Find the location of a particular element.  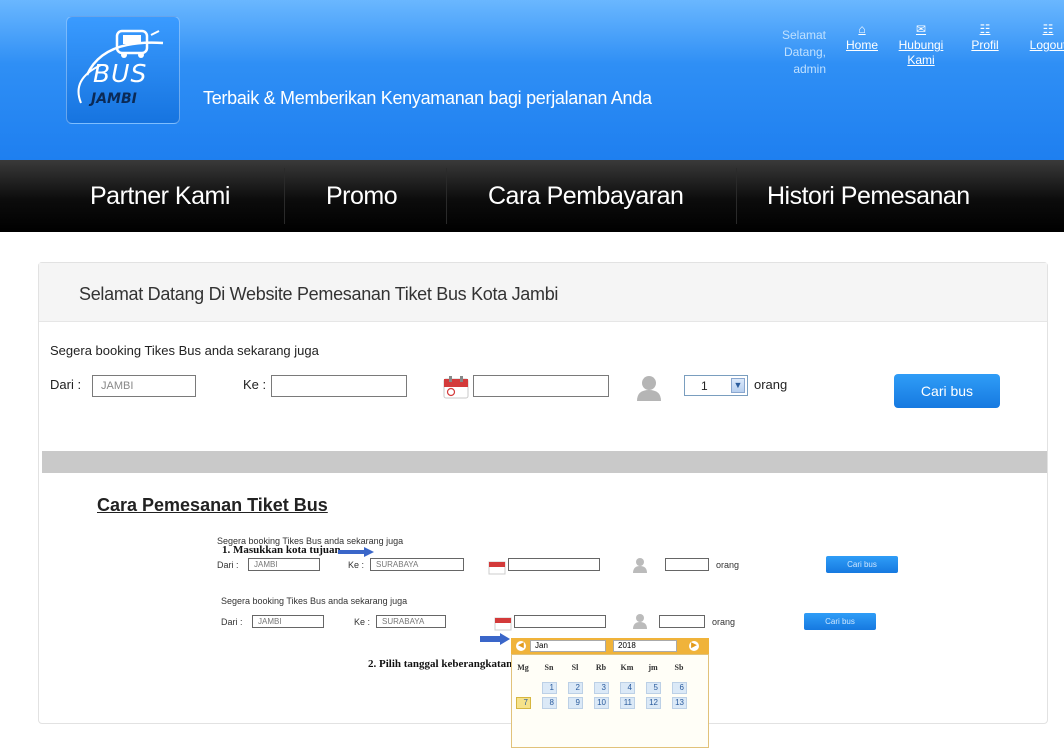

weekday: Sn is located at coordinates (549, 667).